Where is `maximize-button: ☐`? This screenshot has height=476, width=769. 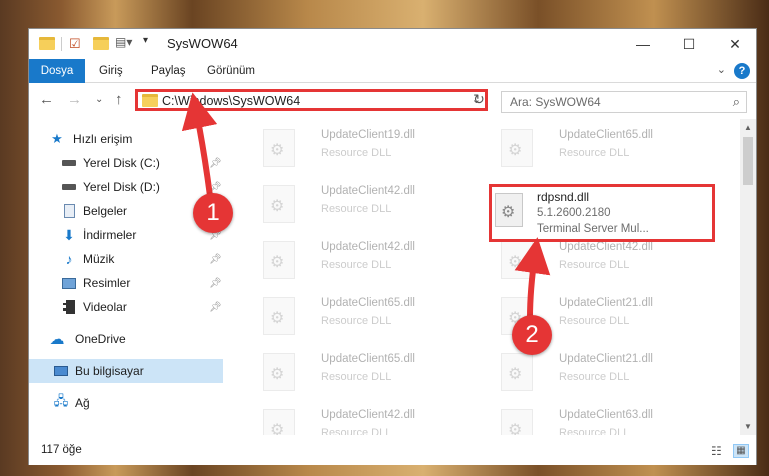
maximize-button: ☐ is located at coordinates (689, 44).